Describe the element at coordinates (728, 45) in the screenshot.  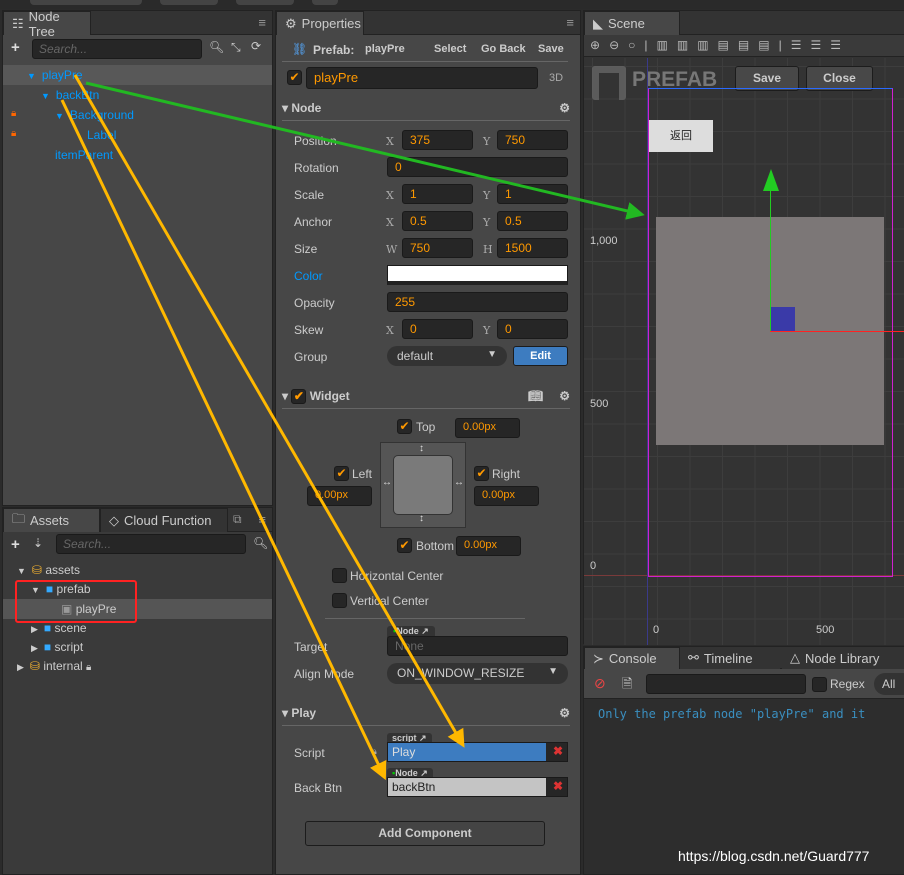
I see `align-left-icon: ▤` at that location.